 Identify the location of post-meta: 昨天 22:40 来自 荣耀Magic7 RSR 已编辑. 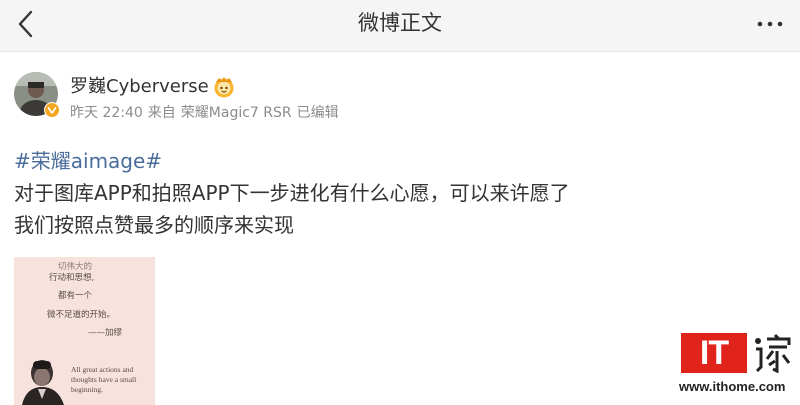
(207, 113).